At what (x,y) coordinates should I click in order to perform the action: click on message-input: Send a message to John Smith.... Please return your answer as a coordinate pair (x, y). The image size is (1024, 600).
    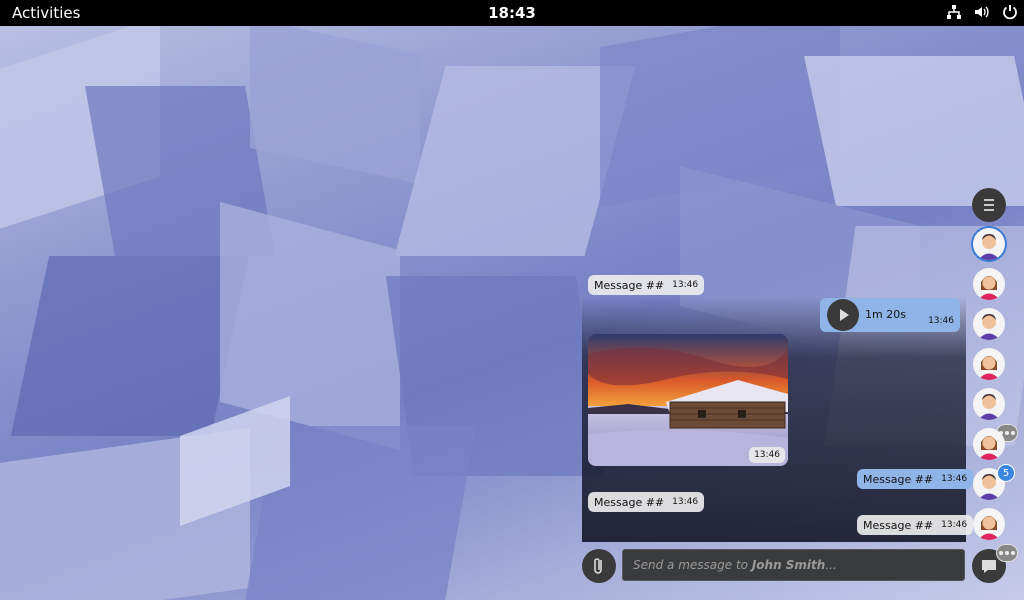
    Looking at the image, I should click on (793, 565).